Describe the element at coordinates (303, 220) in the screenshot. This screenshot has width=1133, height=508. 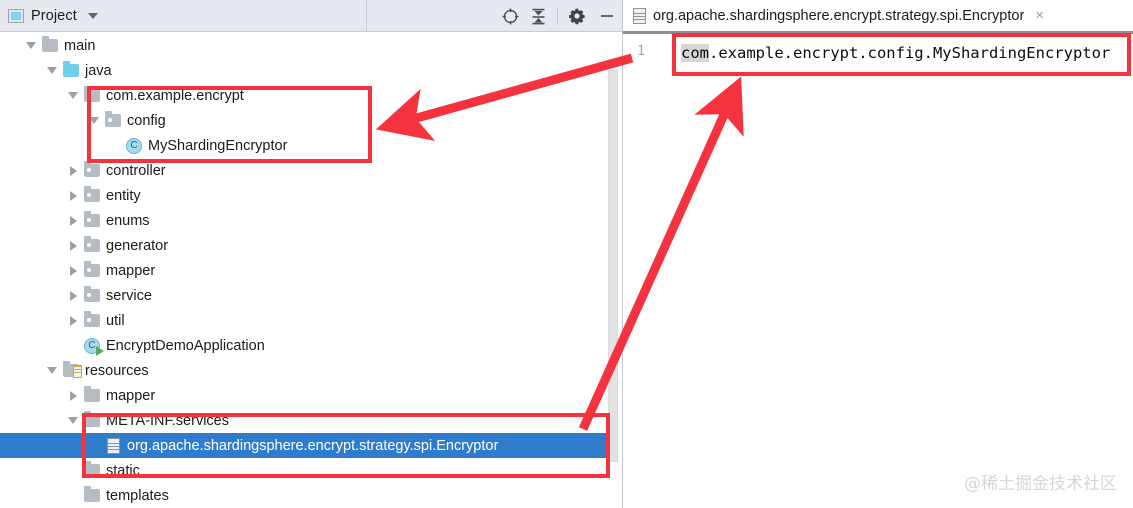
I see `tree-row: enums` at that location.